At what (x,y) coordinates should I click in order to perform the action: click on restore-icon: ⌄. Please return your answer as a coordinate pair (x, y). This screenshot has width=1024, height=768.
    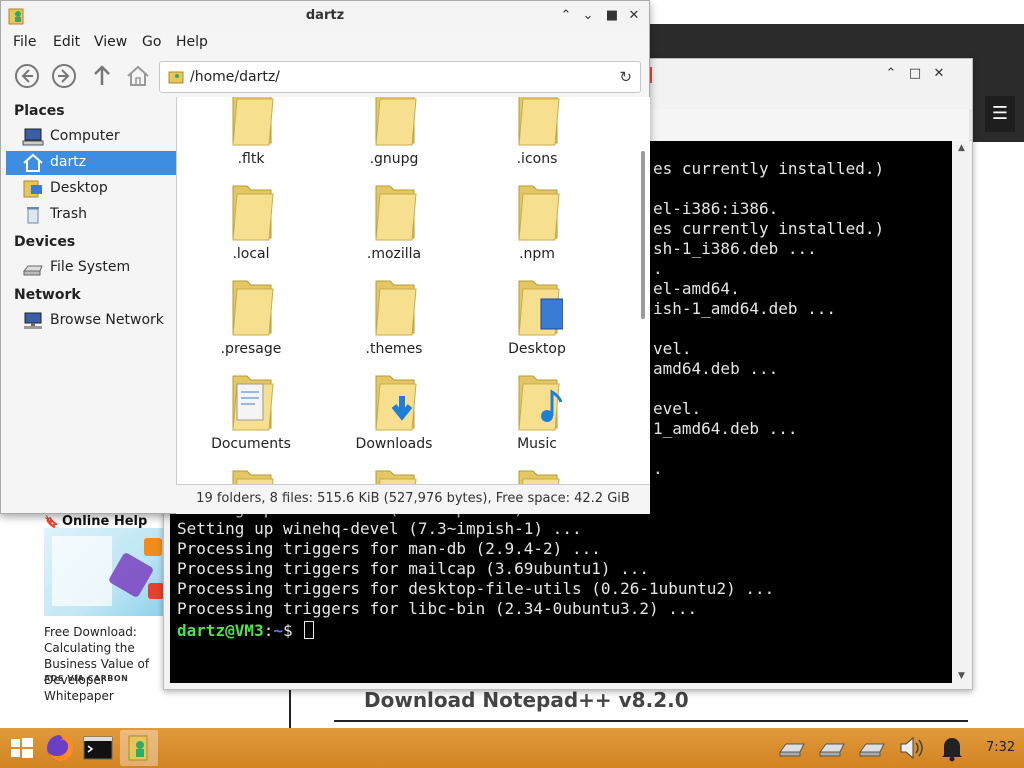
    Looking at the image, I should click on (588, 16).